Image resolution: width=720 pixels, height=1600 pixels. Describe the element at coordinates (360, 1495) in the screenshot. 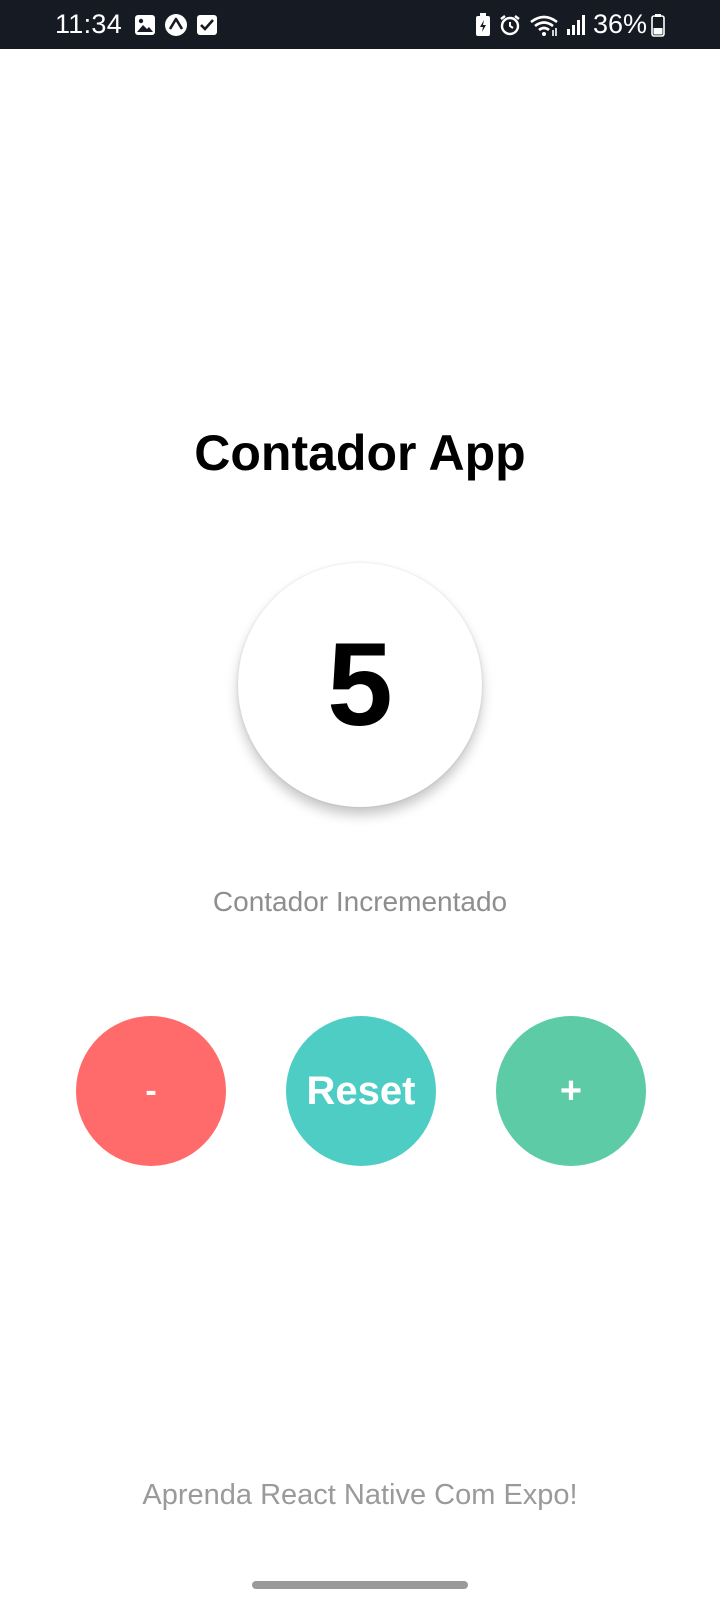

I see `footer-text: Aprenda React Native Com Expo!` at that location.